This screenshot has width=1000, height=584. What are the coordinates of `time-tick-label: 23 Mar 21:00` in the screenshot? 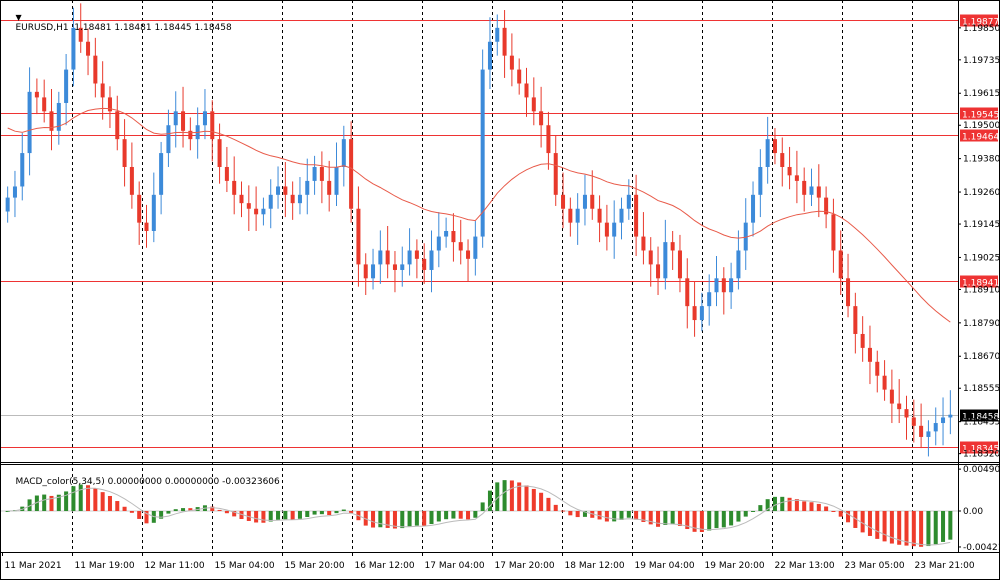 It's located at (945, 566).